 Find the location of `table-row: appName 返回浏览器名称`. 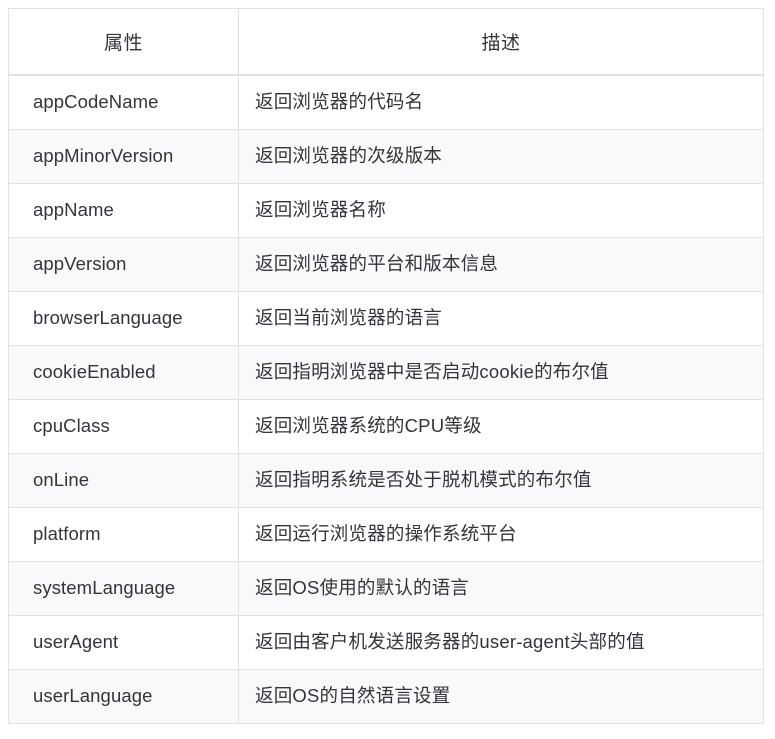

table-row: appName 返回浏览器名称 is located at coordinates (386, 210).